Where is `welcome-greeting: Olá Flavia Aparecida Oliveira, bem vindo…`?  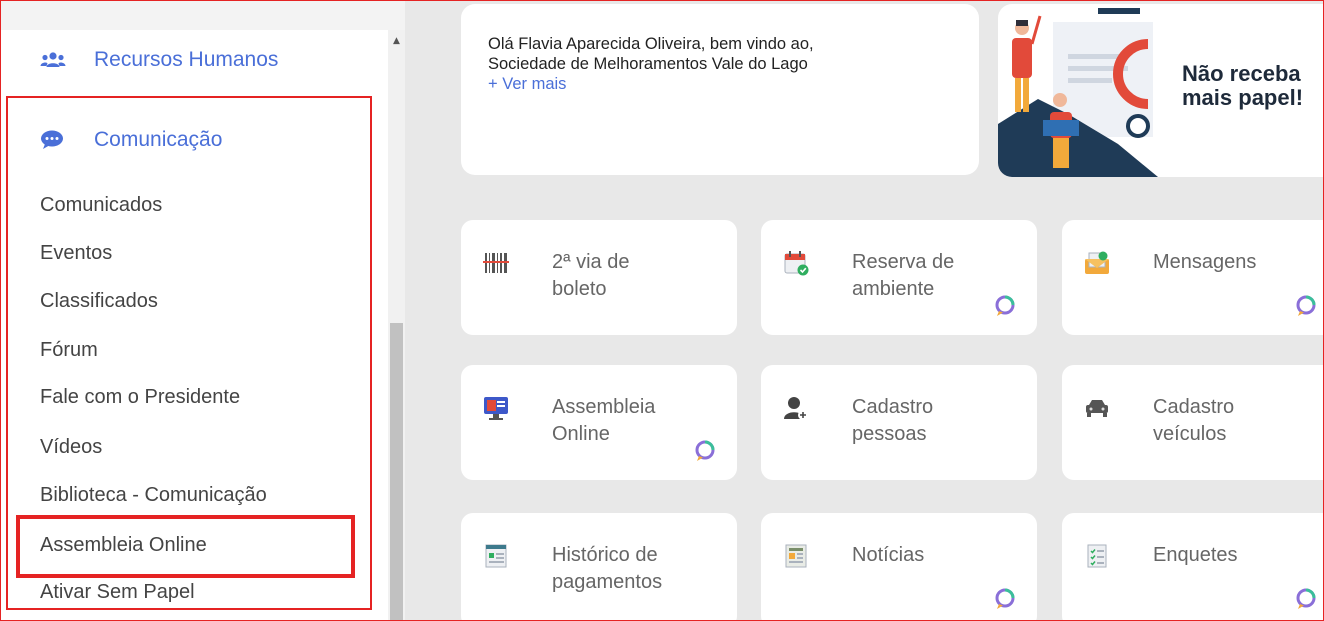 welcome-greeting: Olá Flavia Aparecida Oliveira, bem vindo… is located at coordinates (651, 44).